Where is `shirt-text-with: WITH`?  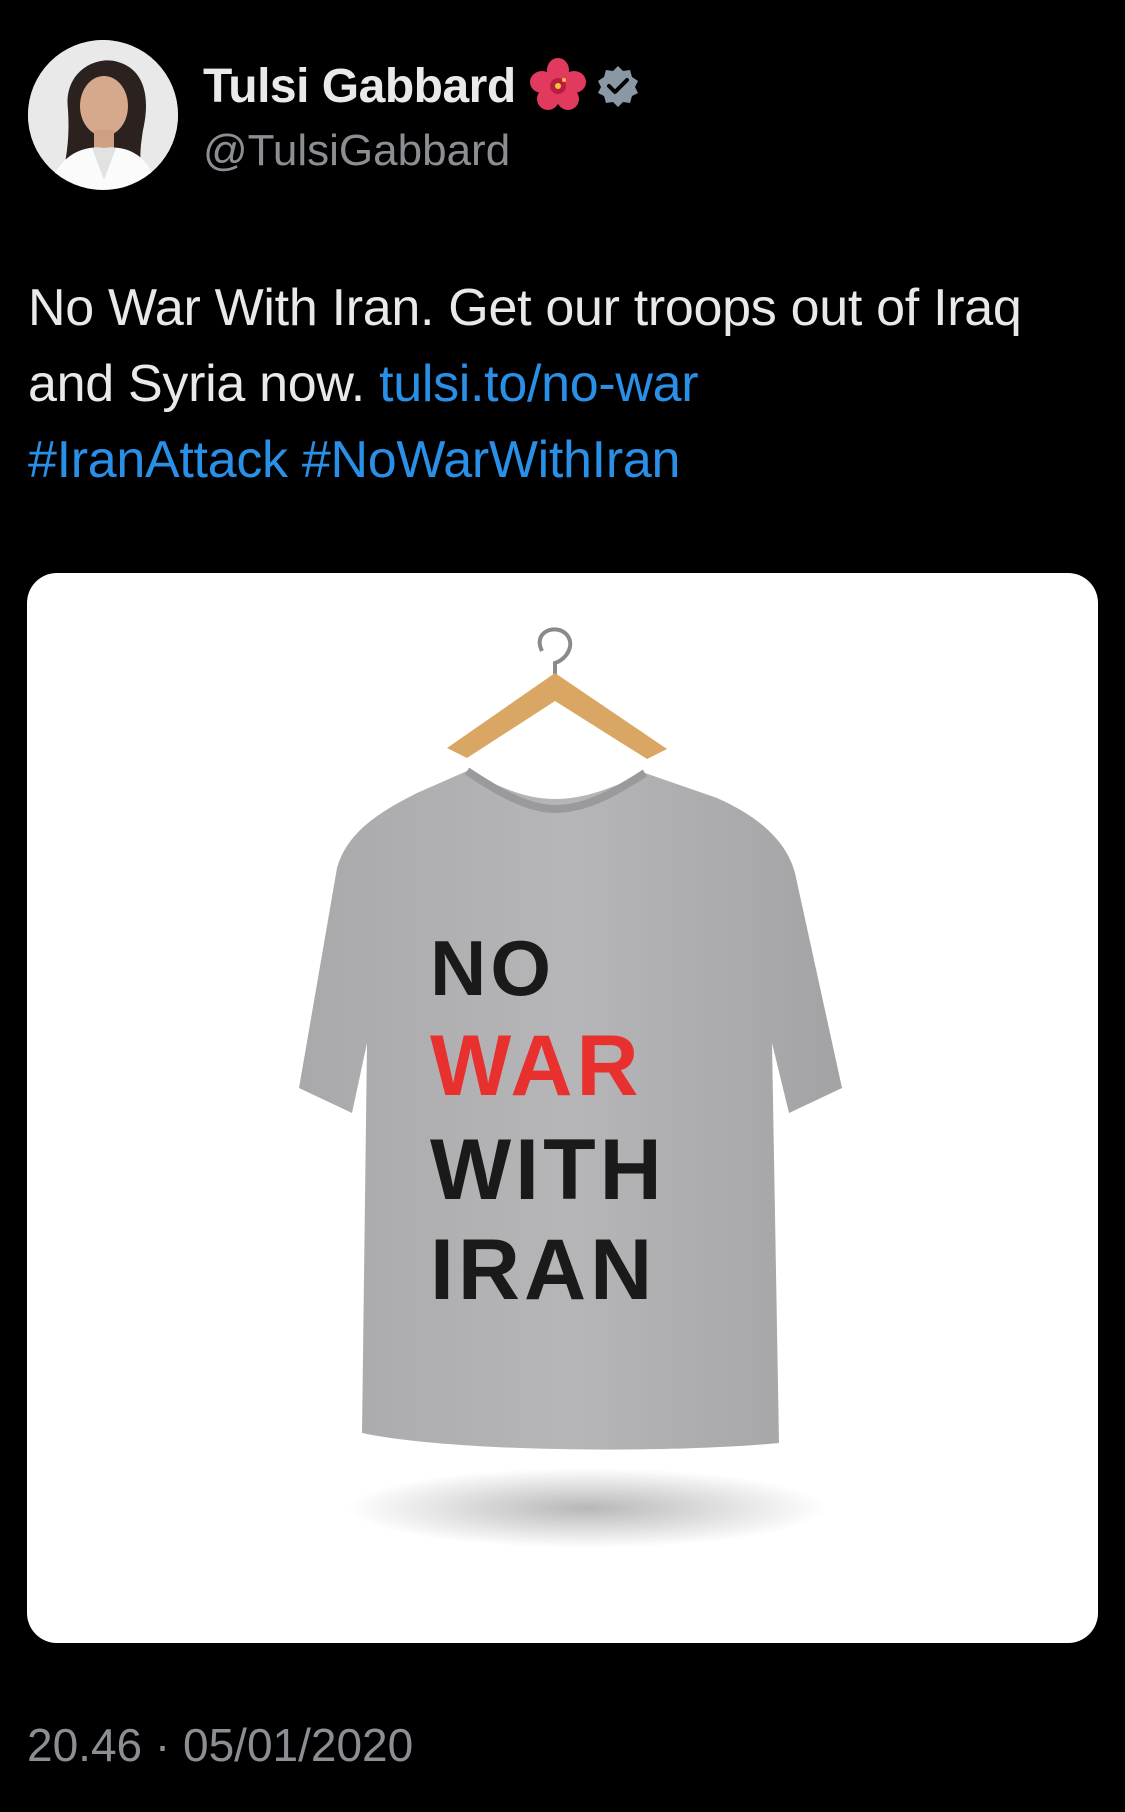 shirt-text-with: WITH is located at coordinates (548, 1170).